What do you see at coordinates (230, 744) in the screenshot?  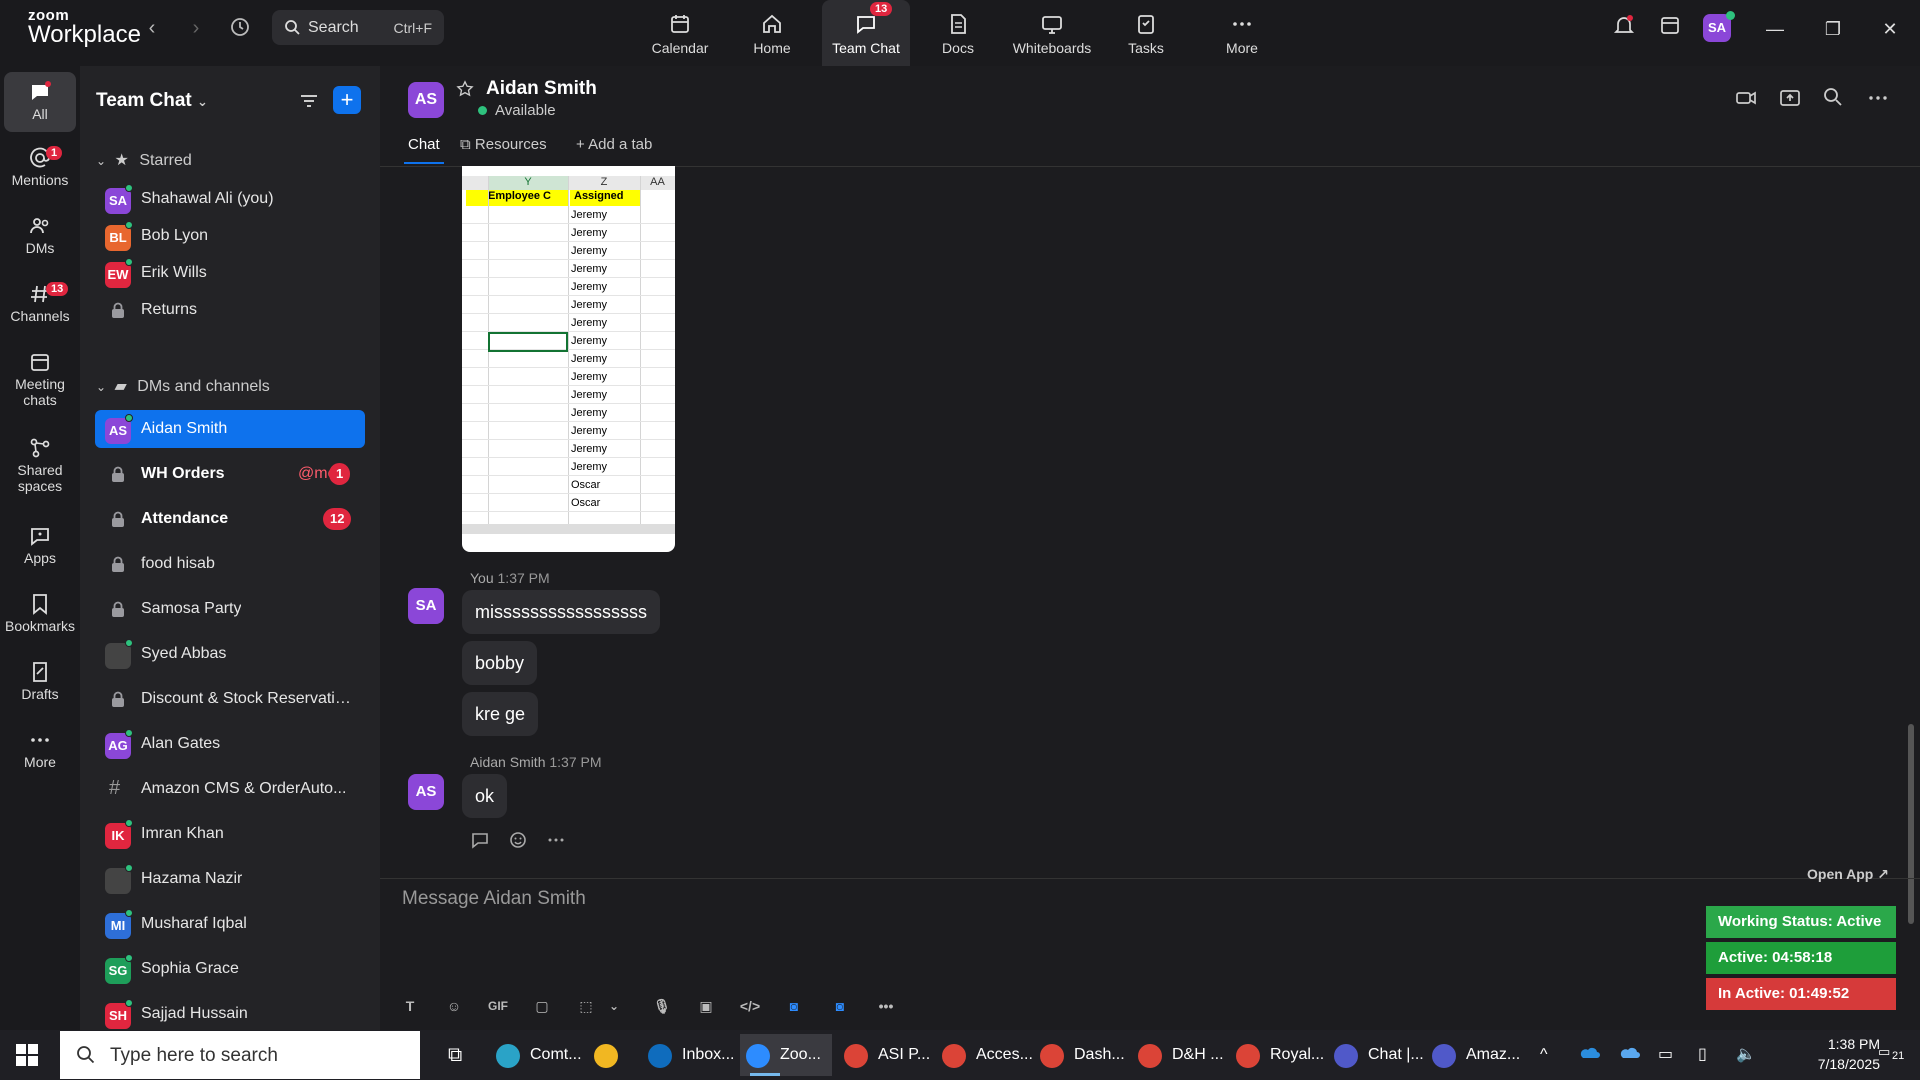 I see `sidebar-item: AG Alan Gates` at bounding box center [230, 744].